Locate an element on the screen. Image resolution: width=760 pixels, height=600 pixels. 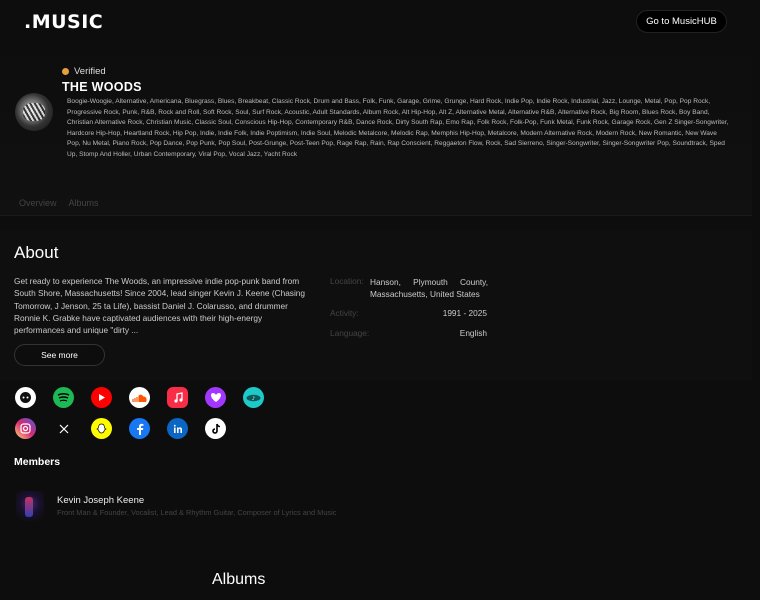
instagram-icon is located at coordinates (25, 428).